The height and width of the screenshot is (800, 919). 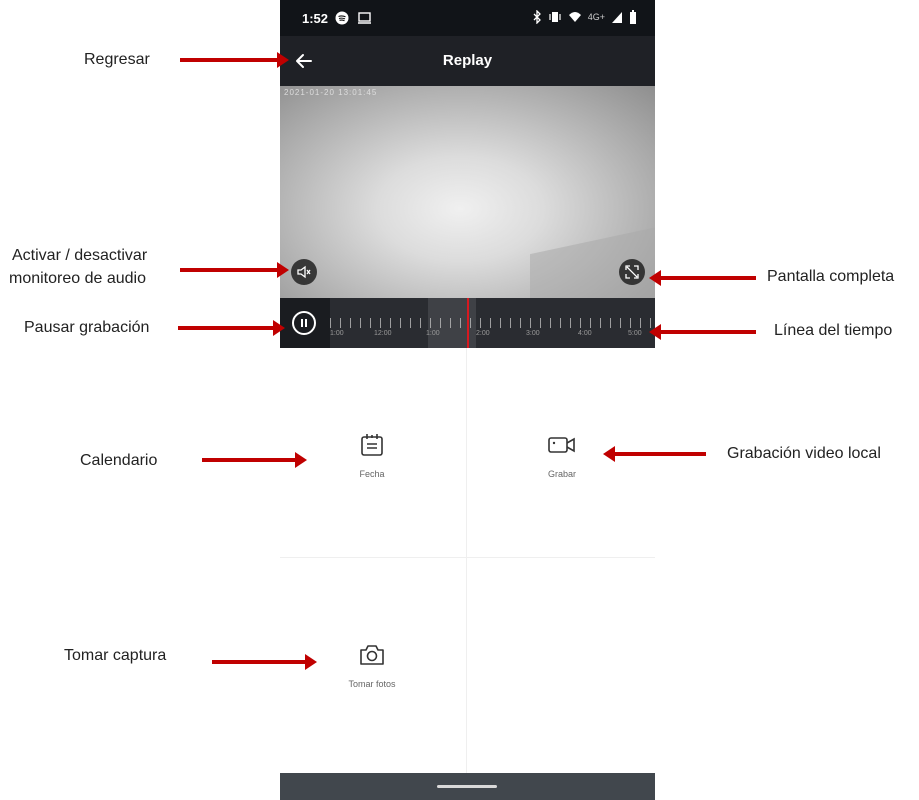 What do you see at coordinates (372, 665) in the screenshot?
I see `photo-button: Tomar fotos` at bounding box center [372, 665].